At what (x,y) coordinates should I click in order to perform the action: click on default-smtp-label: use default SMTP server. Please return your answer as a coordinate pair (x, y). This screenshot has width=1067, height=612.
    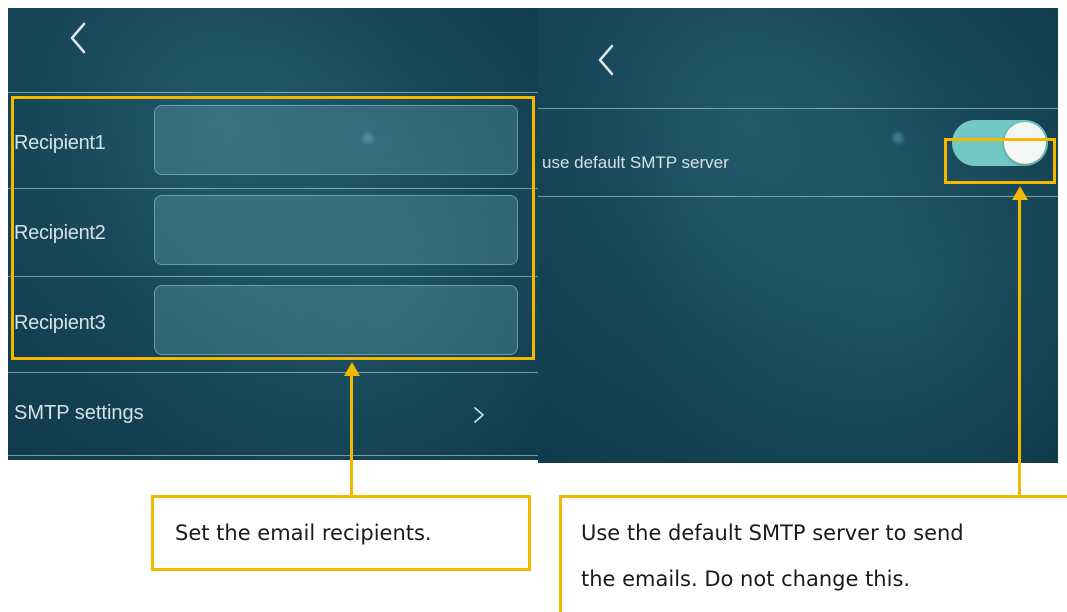
    Looking at the image, I should click on (635, 162).